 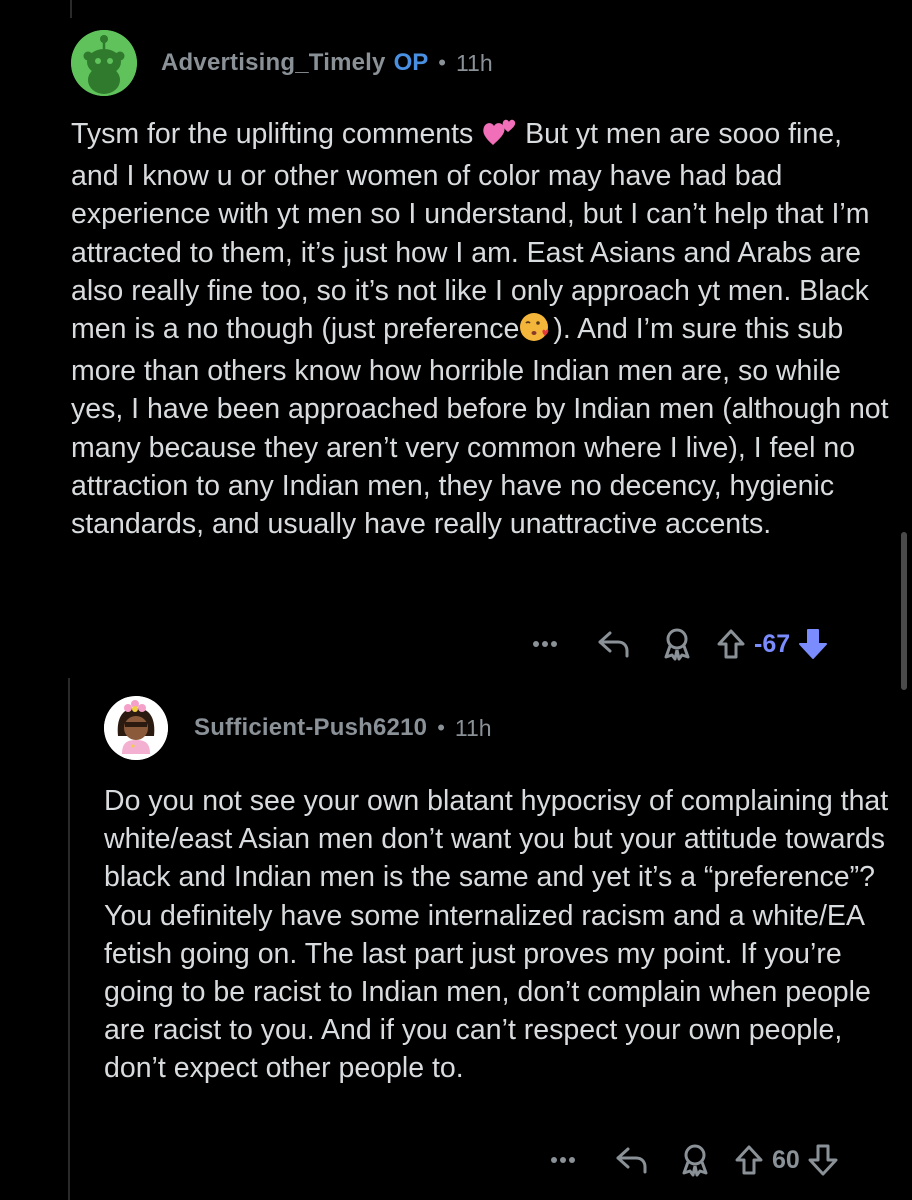 I want to click on scrollbar, so click(x=904, y=611).